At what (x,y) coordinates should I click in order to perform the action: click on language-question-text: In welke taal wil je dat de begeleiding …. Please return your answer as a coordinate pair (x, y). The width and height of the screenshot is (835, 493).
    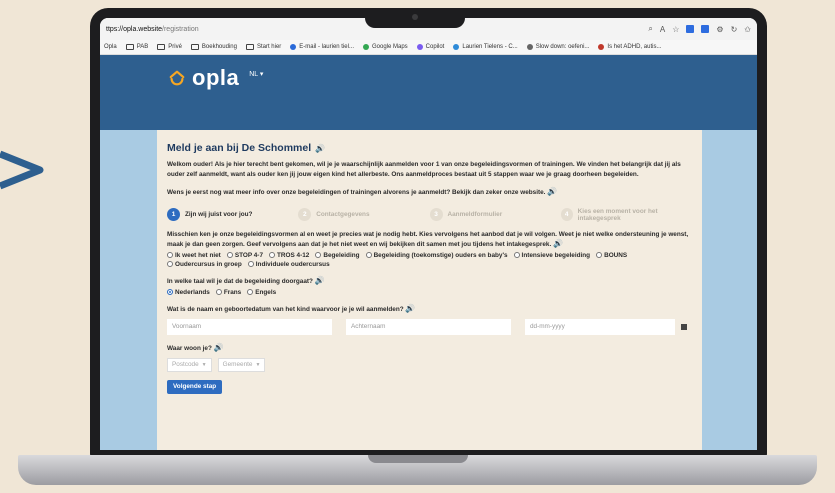
    Looking at the image, I should click on (240, 281).